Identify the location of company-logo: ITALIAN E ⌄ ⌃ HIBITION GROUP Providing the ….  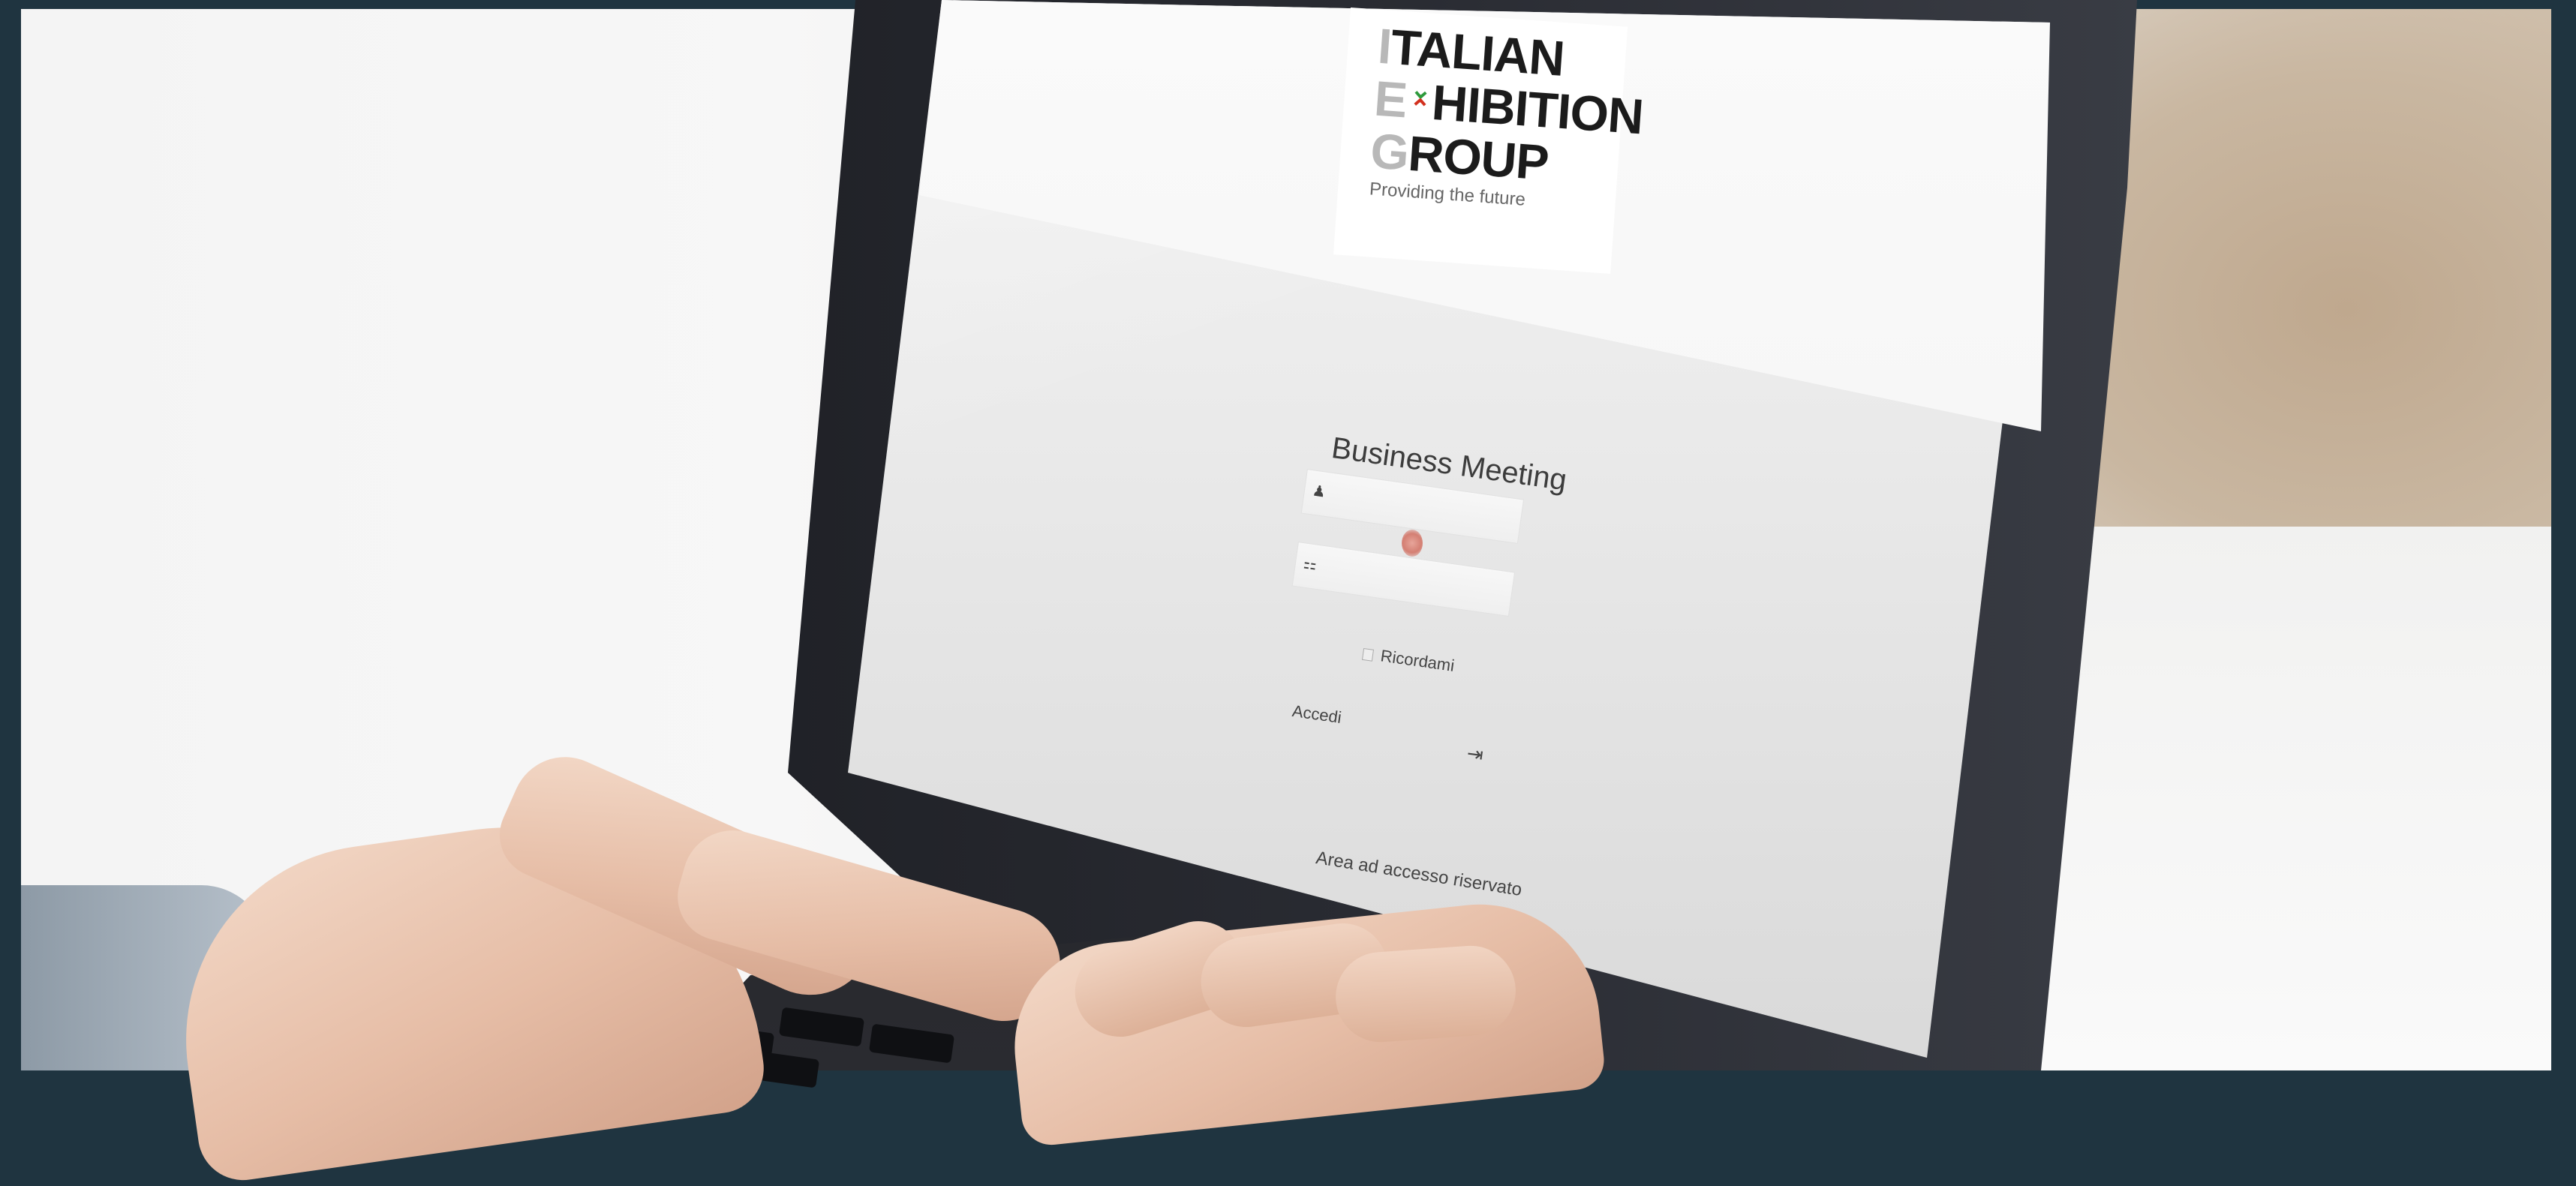
(1489, 141).